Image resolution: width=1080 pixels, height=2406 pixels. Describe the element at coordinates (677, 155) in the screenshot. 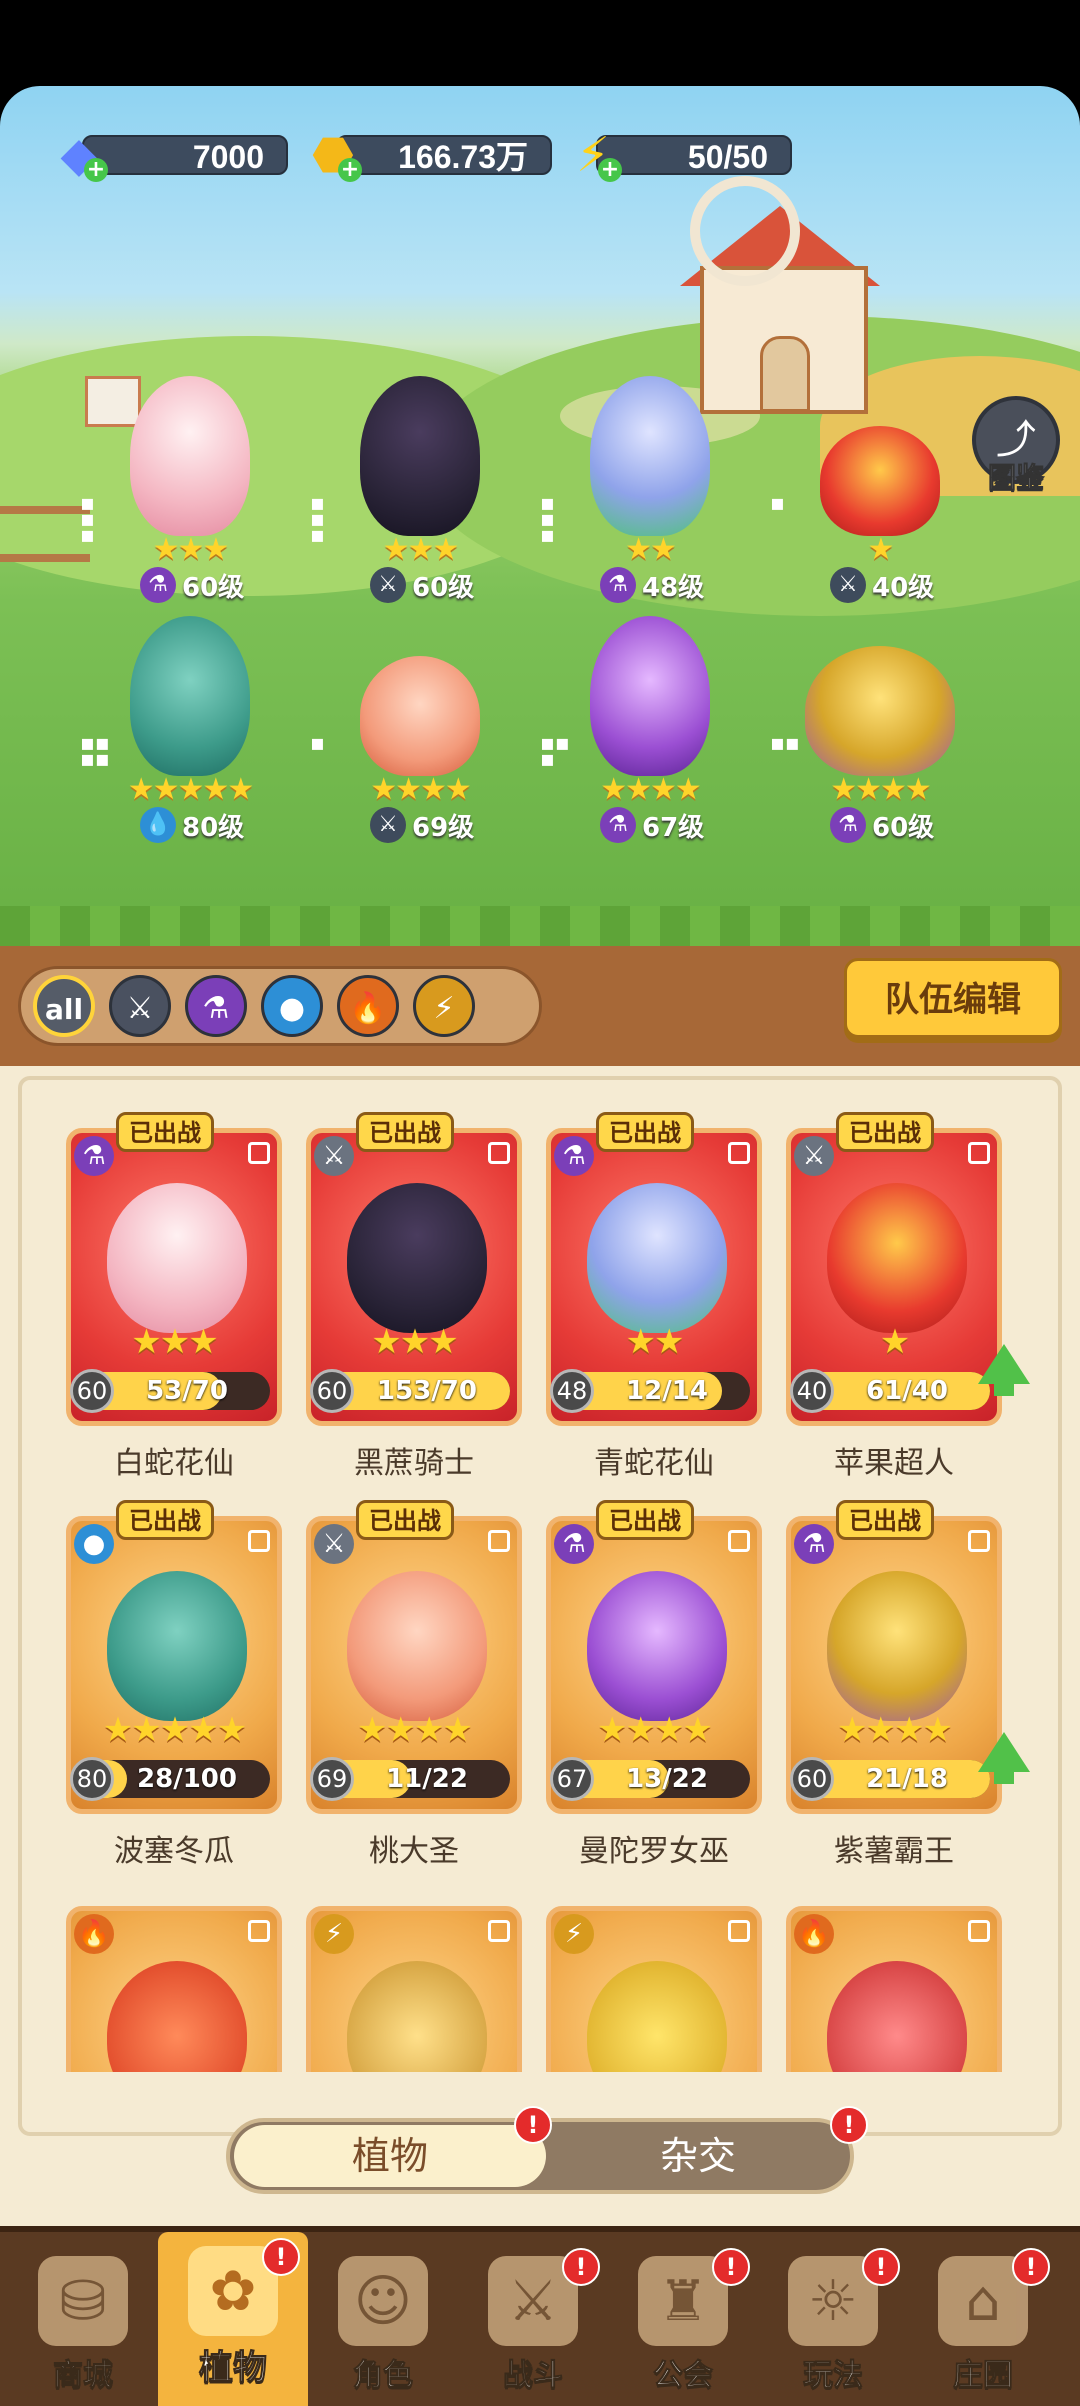

I see `energy-counter: 50/50 ⚡ +` at that location.